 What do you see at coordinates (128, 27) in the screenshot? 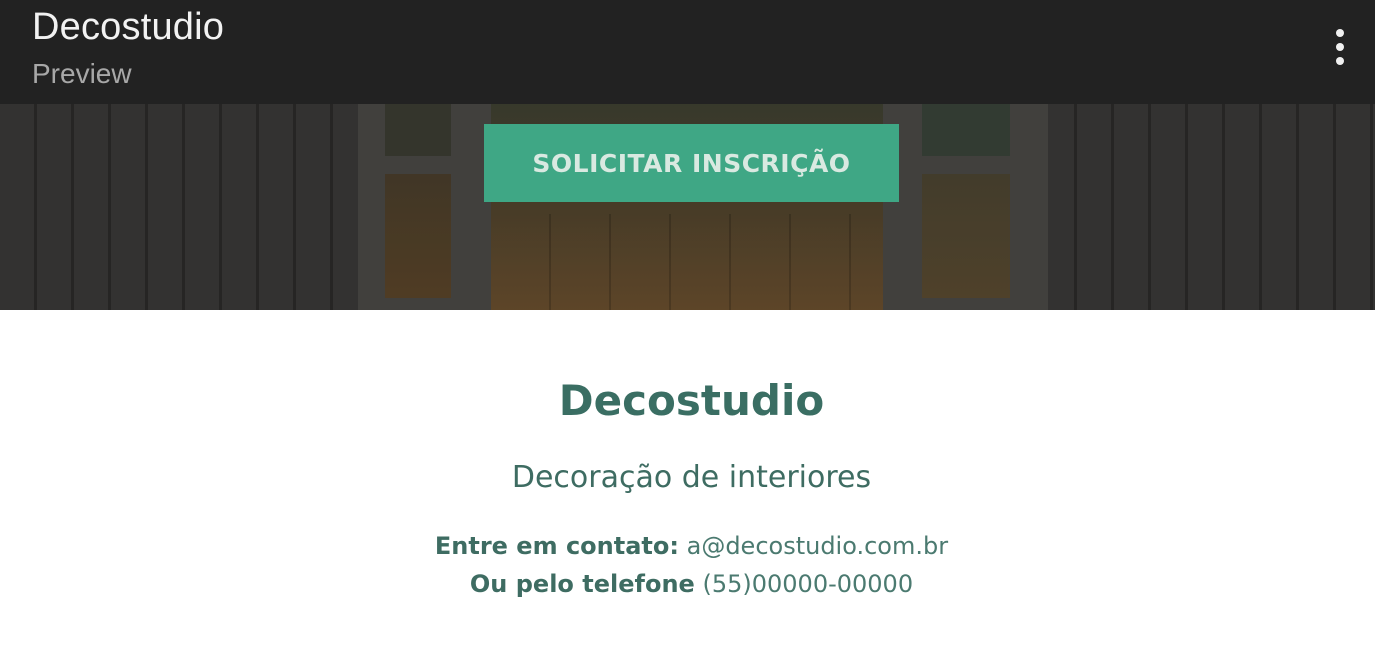
I see `app-title: Decostudio` at bounding box center [128, 27].